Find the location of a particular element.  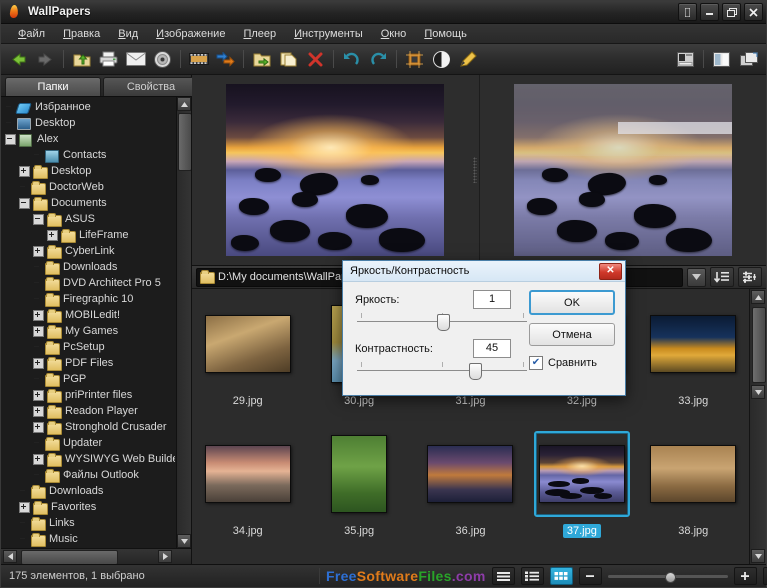

tree-item: Documents is located at coordinates (89, 203).